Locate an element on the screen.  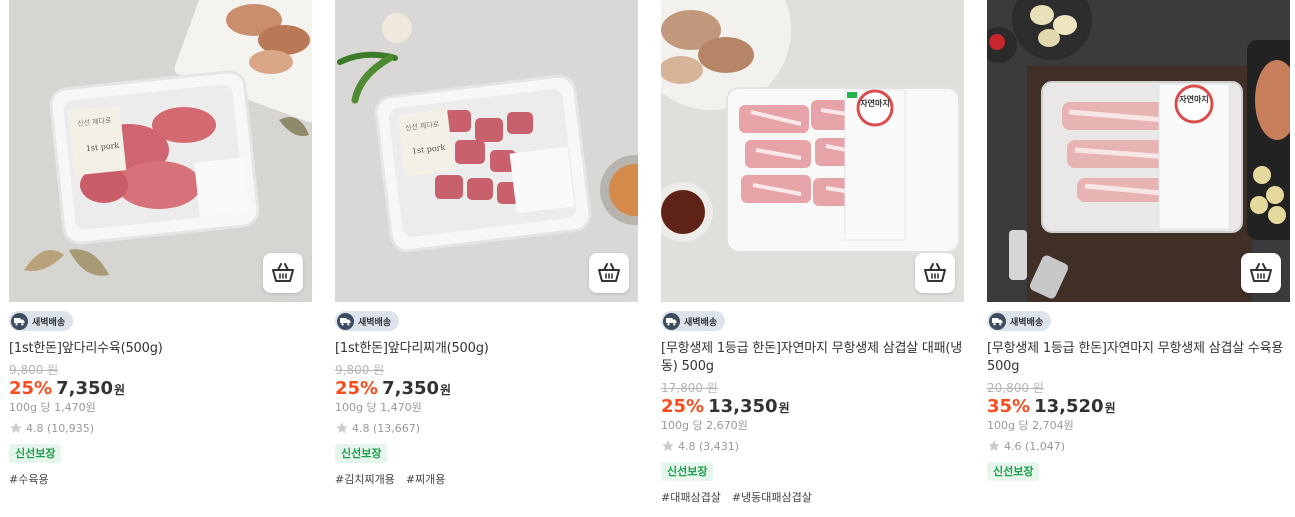
hashtag: #냉동대패삼겹살 is located at coordinates (772, 497).